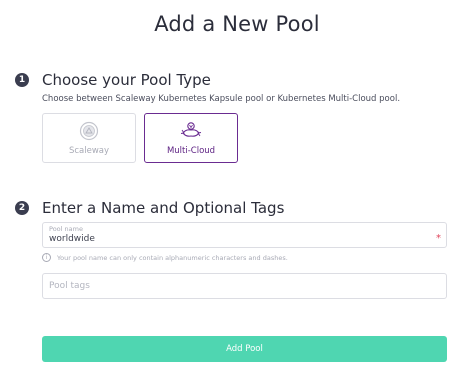  What do you see at coordinates (22, 80) in the screenshot?
I see `step-number-badge: 1` at bounding box center [22, 80].